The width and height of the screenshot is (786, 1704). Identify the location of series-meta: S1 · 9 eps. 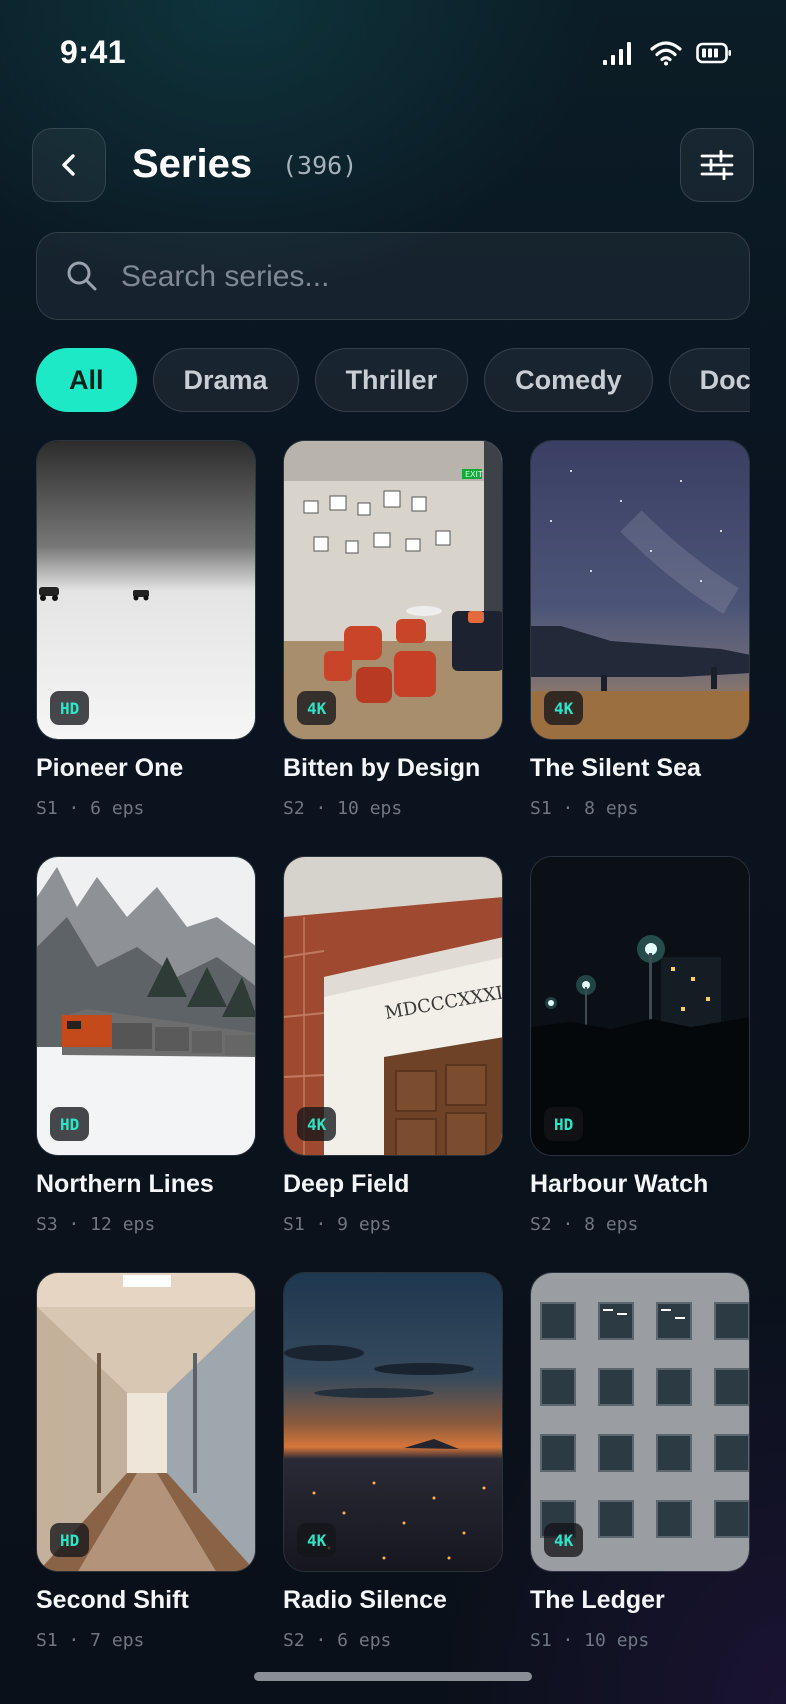
(337, 1224).